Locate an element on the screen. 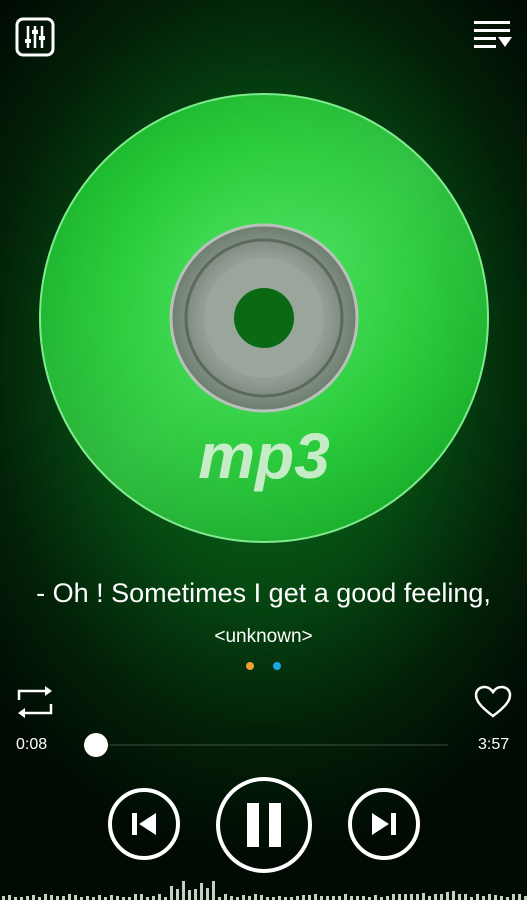  play-pause-button is located at coordinates (264, 825).